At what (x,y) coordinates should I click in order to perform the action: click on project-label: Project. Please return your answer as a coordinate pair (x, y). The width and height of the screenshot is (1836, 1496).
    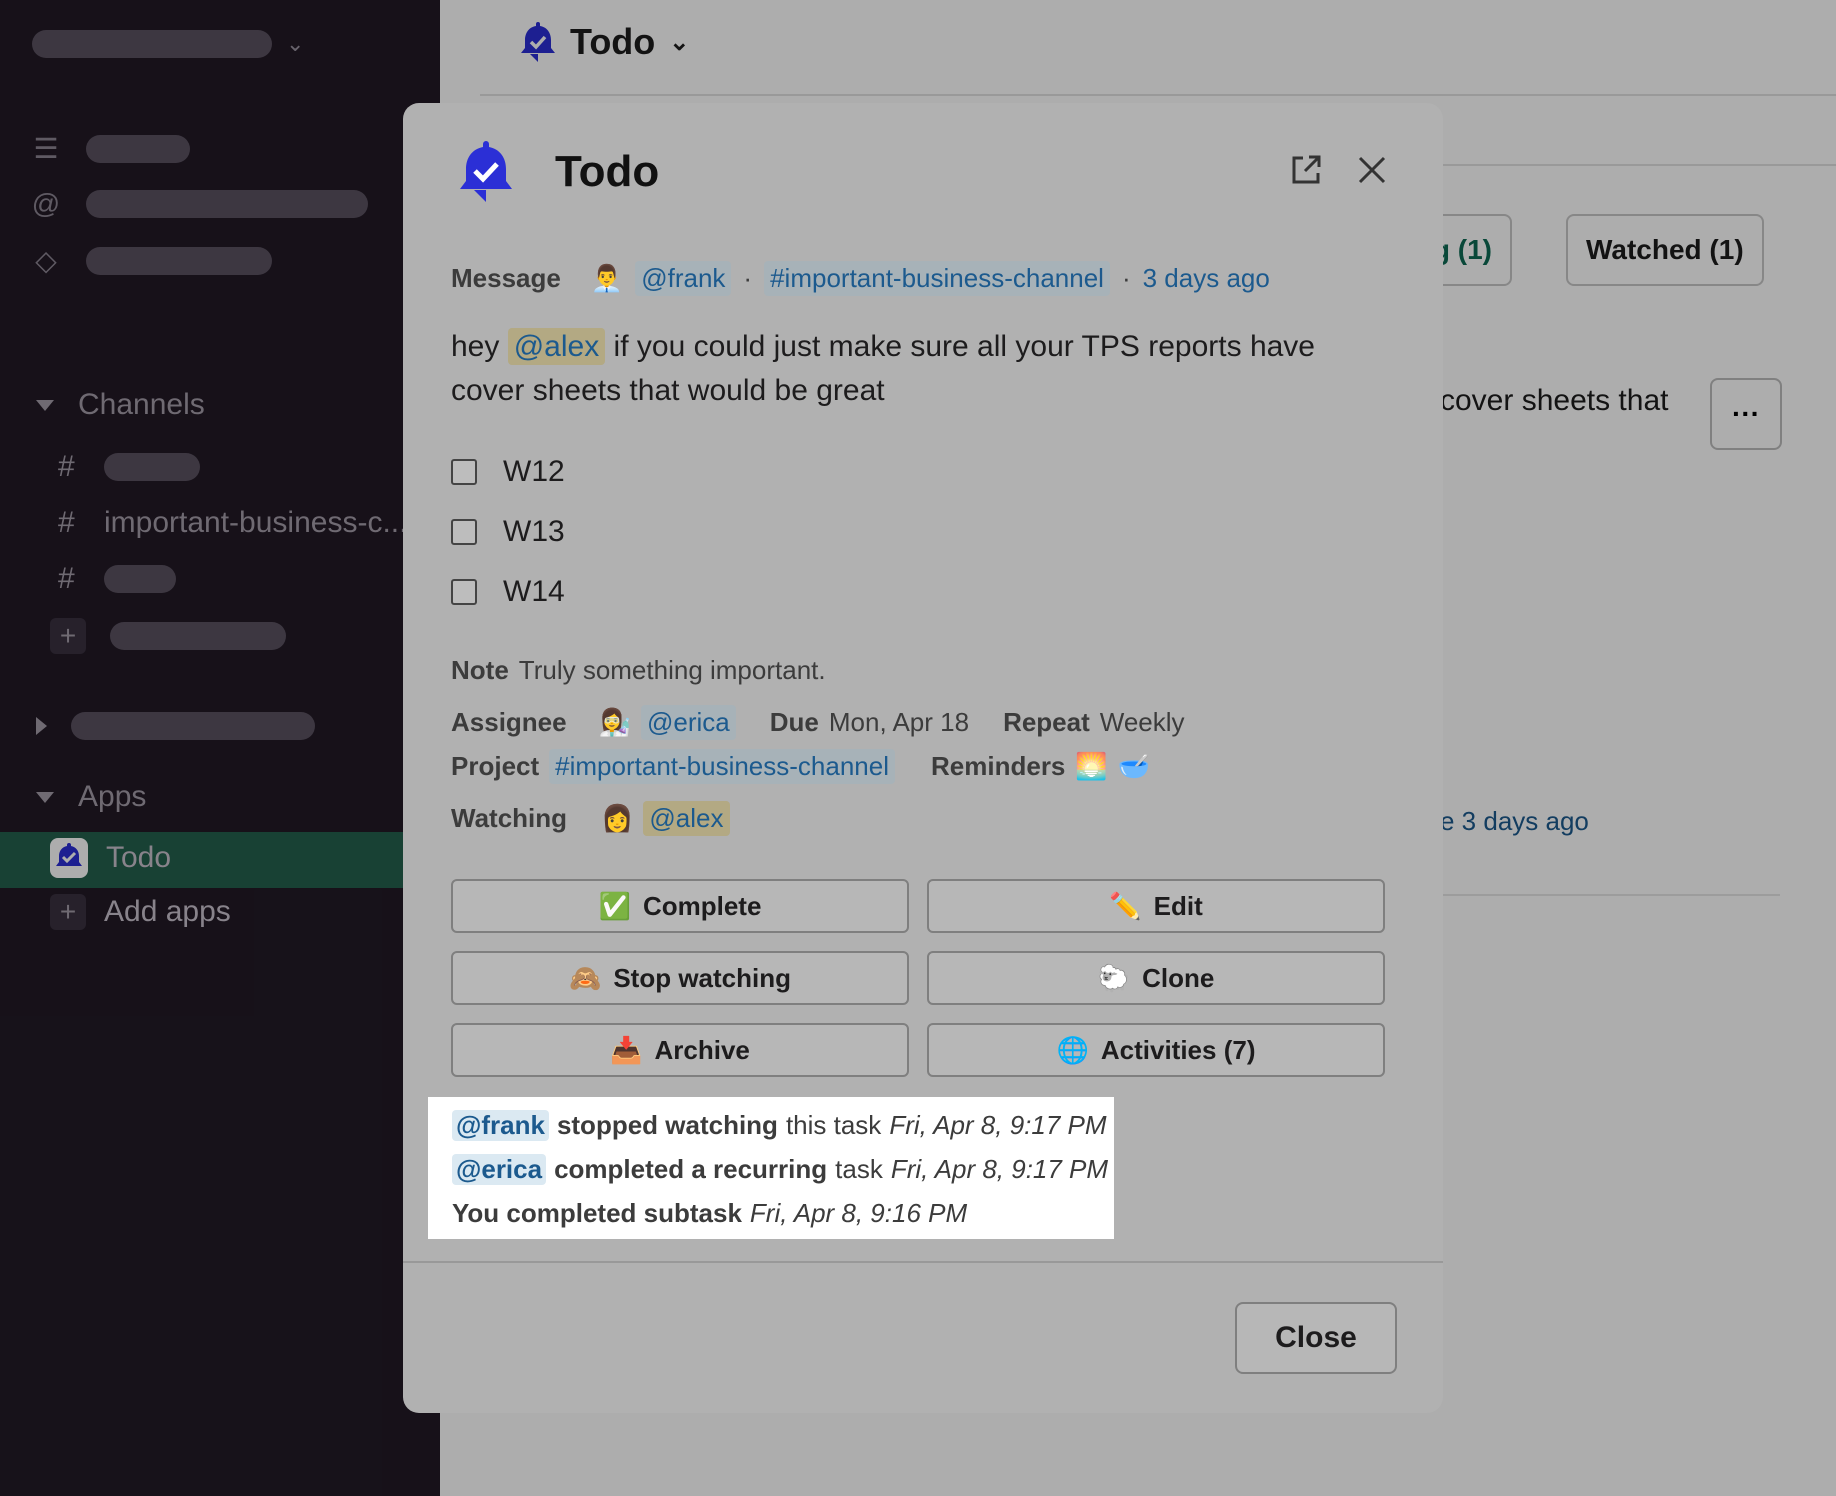
    Looking at the image, I should click on (495, 766).